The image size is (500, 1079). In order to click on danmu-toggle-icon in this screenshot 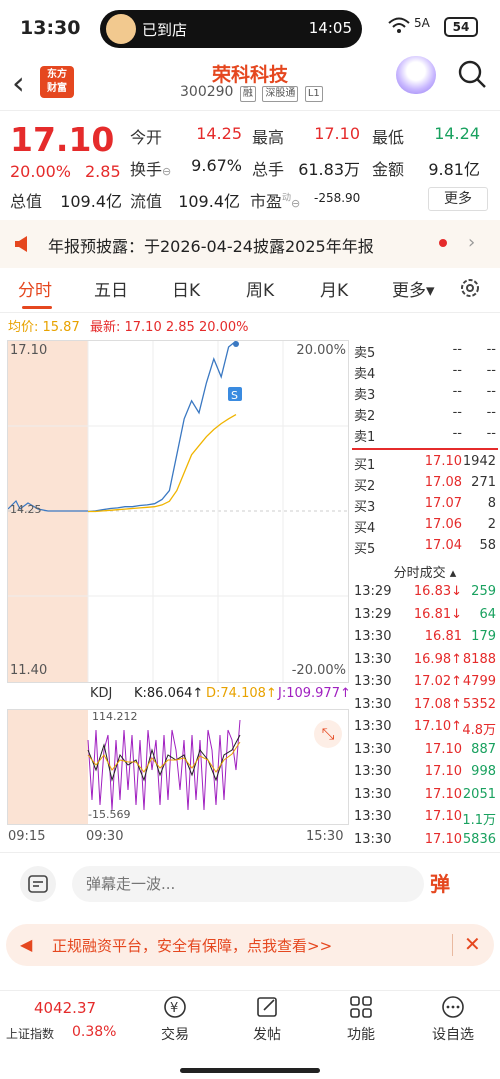, I will do `click(38, 884)`.